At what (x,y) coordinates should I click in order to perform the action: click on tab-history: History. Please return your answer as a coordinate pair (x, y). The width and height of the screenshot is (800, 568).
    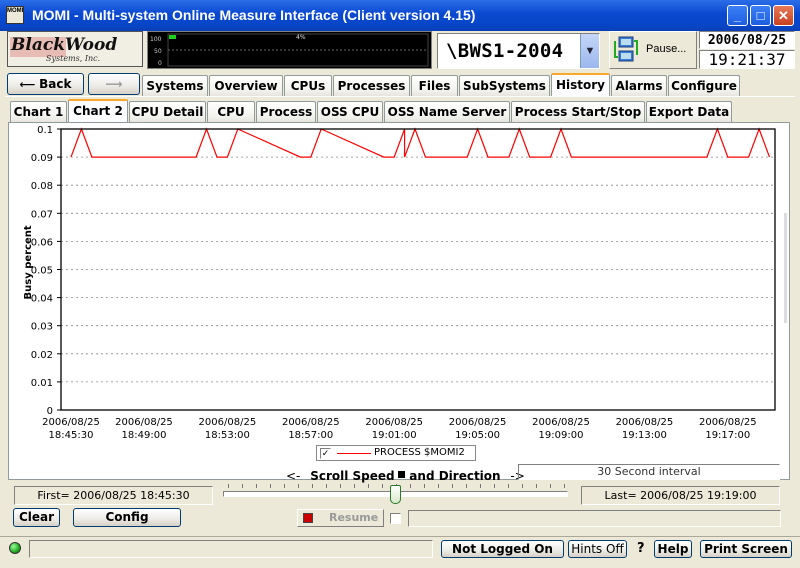
    Looking at the image, I should click on (580, 84).